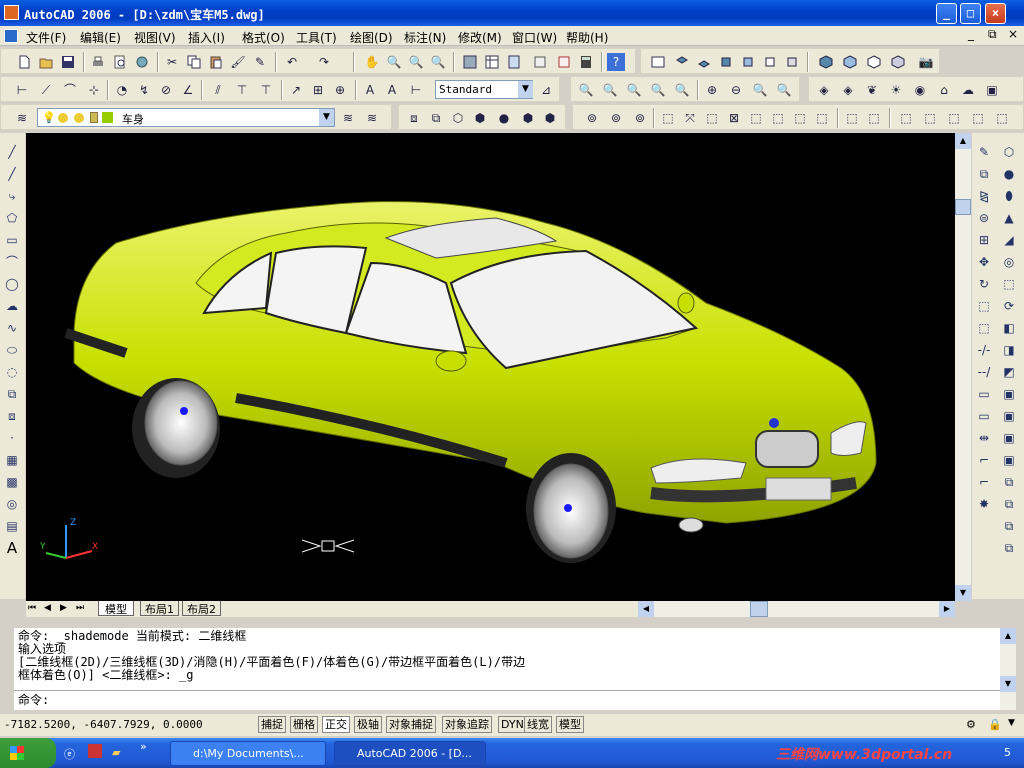 The image size is (1024, 768). I want to click on wedge-icon: ◢, so click(1009, 240).